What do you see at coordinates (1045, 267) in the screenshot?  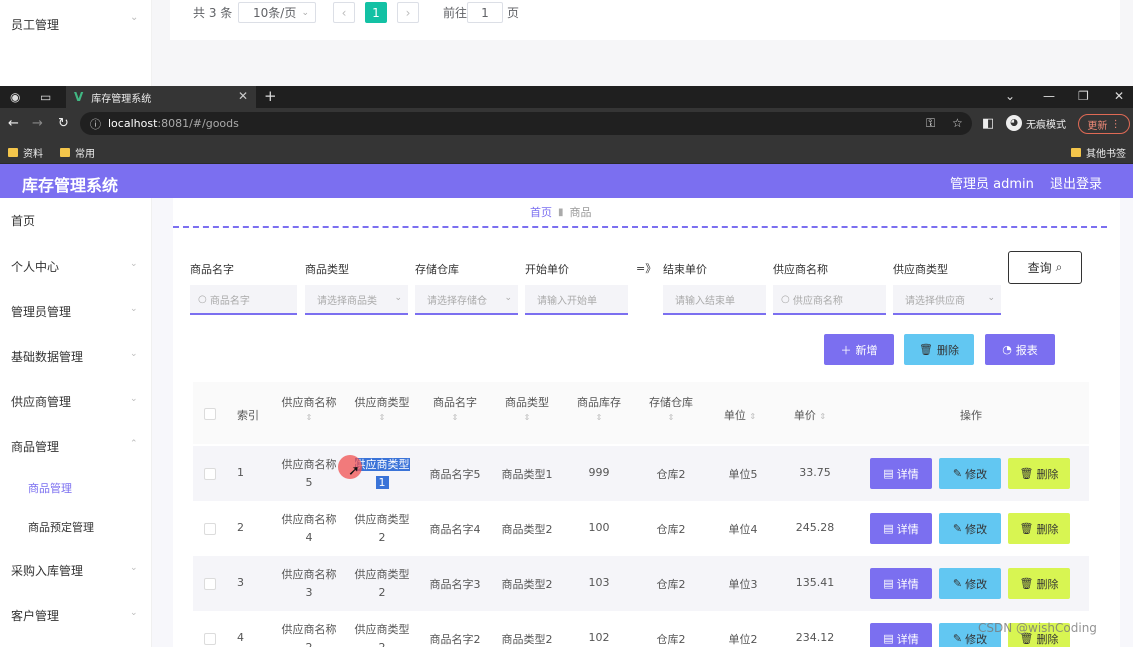 I see `query-button: 查询 ⌕` at bounding box center [1045, 267].